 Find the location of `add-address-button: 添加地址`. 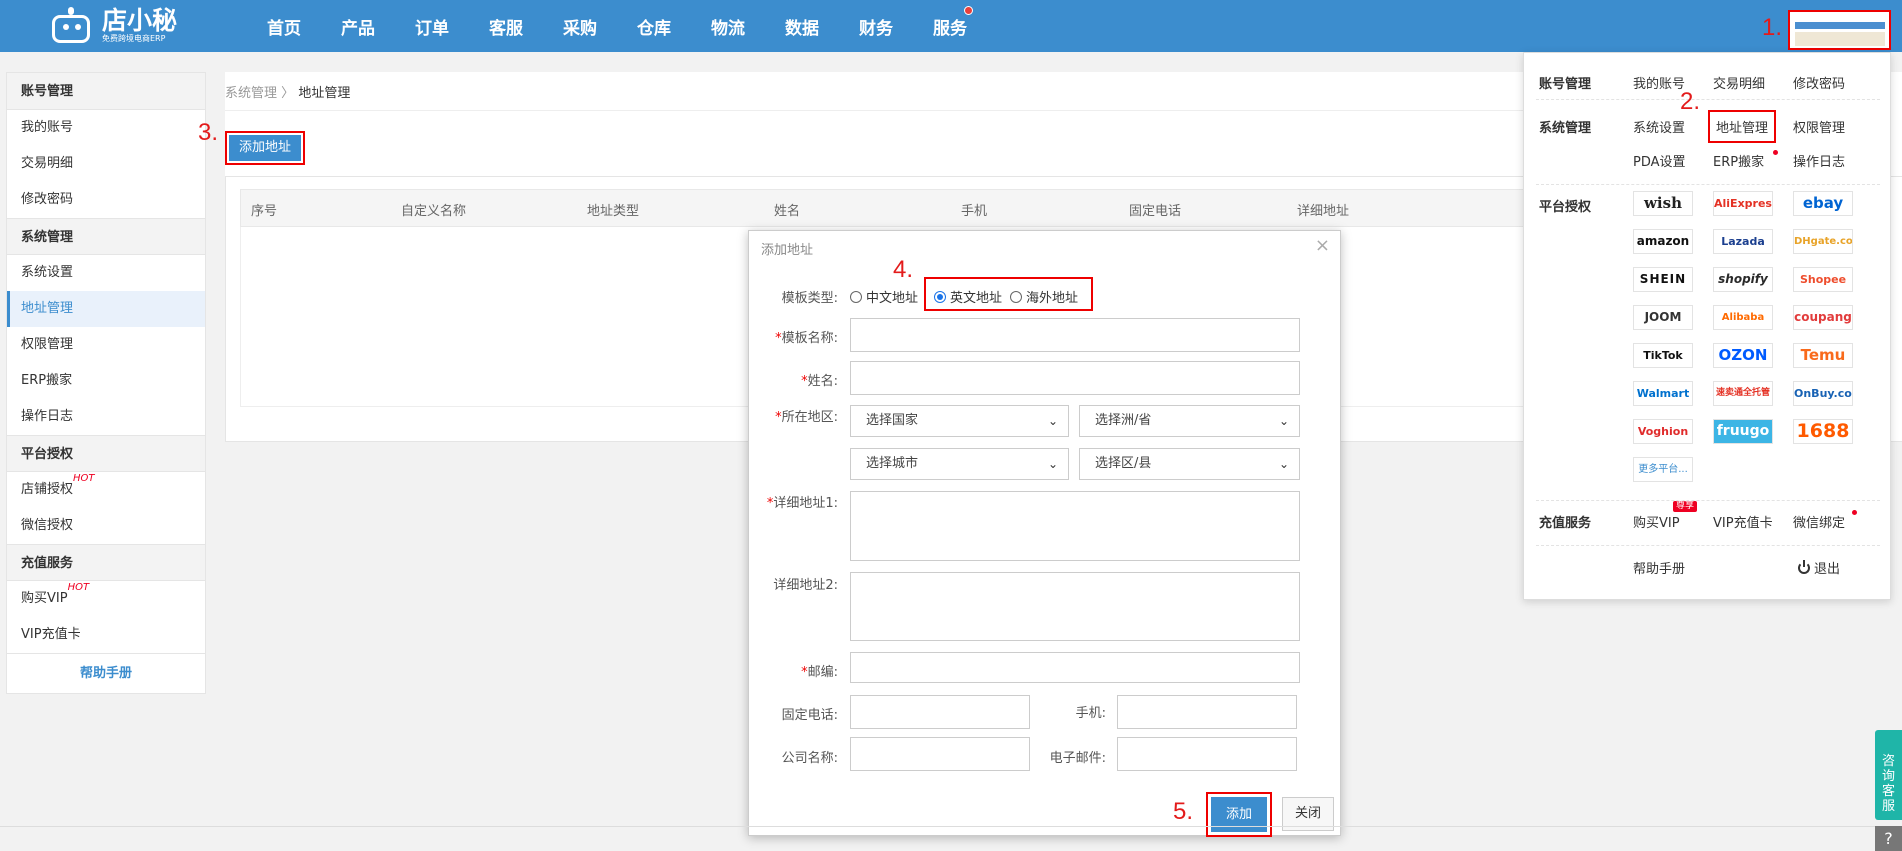

add-address-button: 添加地址 is located at coordinates (265, 148).